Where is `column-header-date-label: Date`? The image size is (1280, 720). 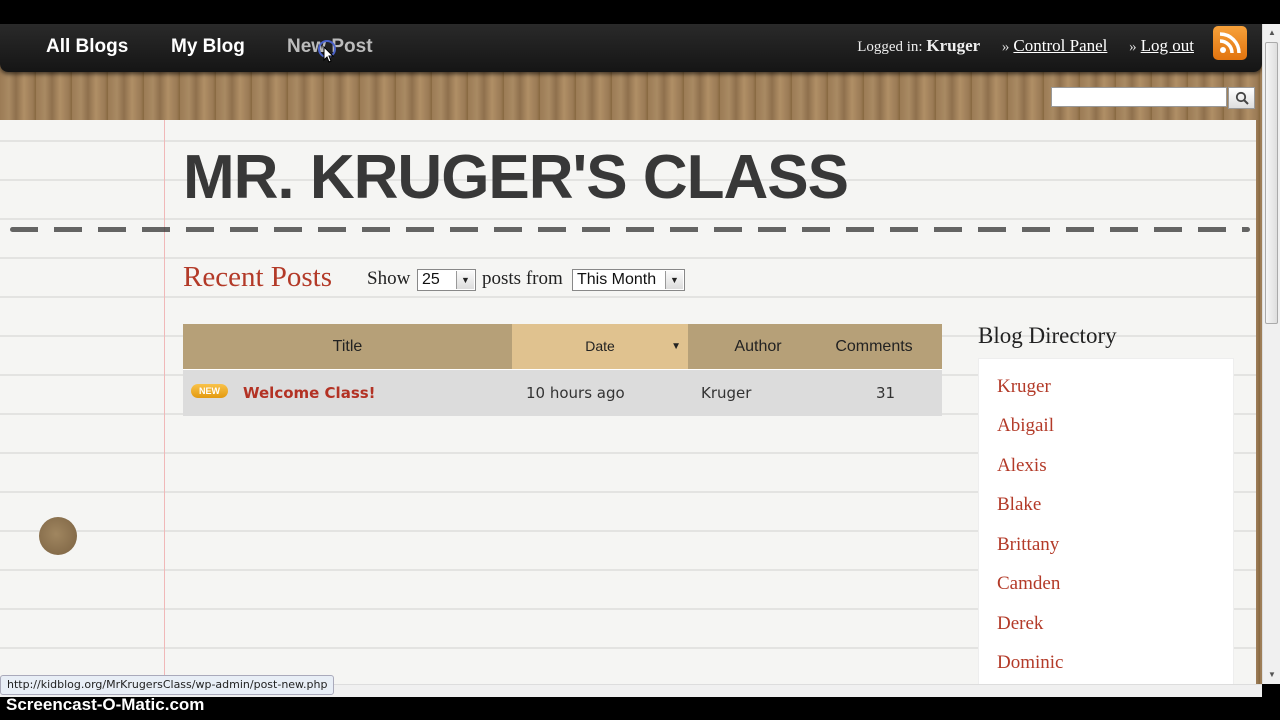 column-header-date-label: Date is located at coordinates (600, 346).